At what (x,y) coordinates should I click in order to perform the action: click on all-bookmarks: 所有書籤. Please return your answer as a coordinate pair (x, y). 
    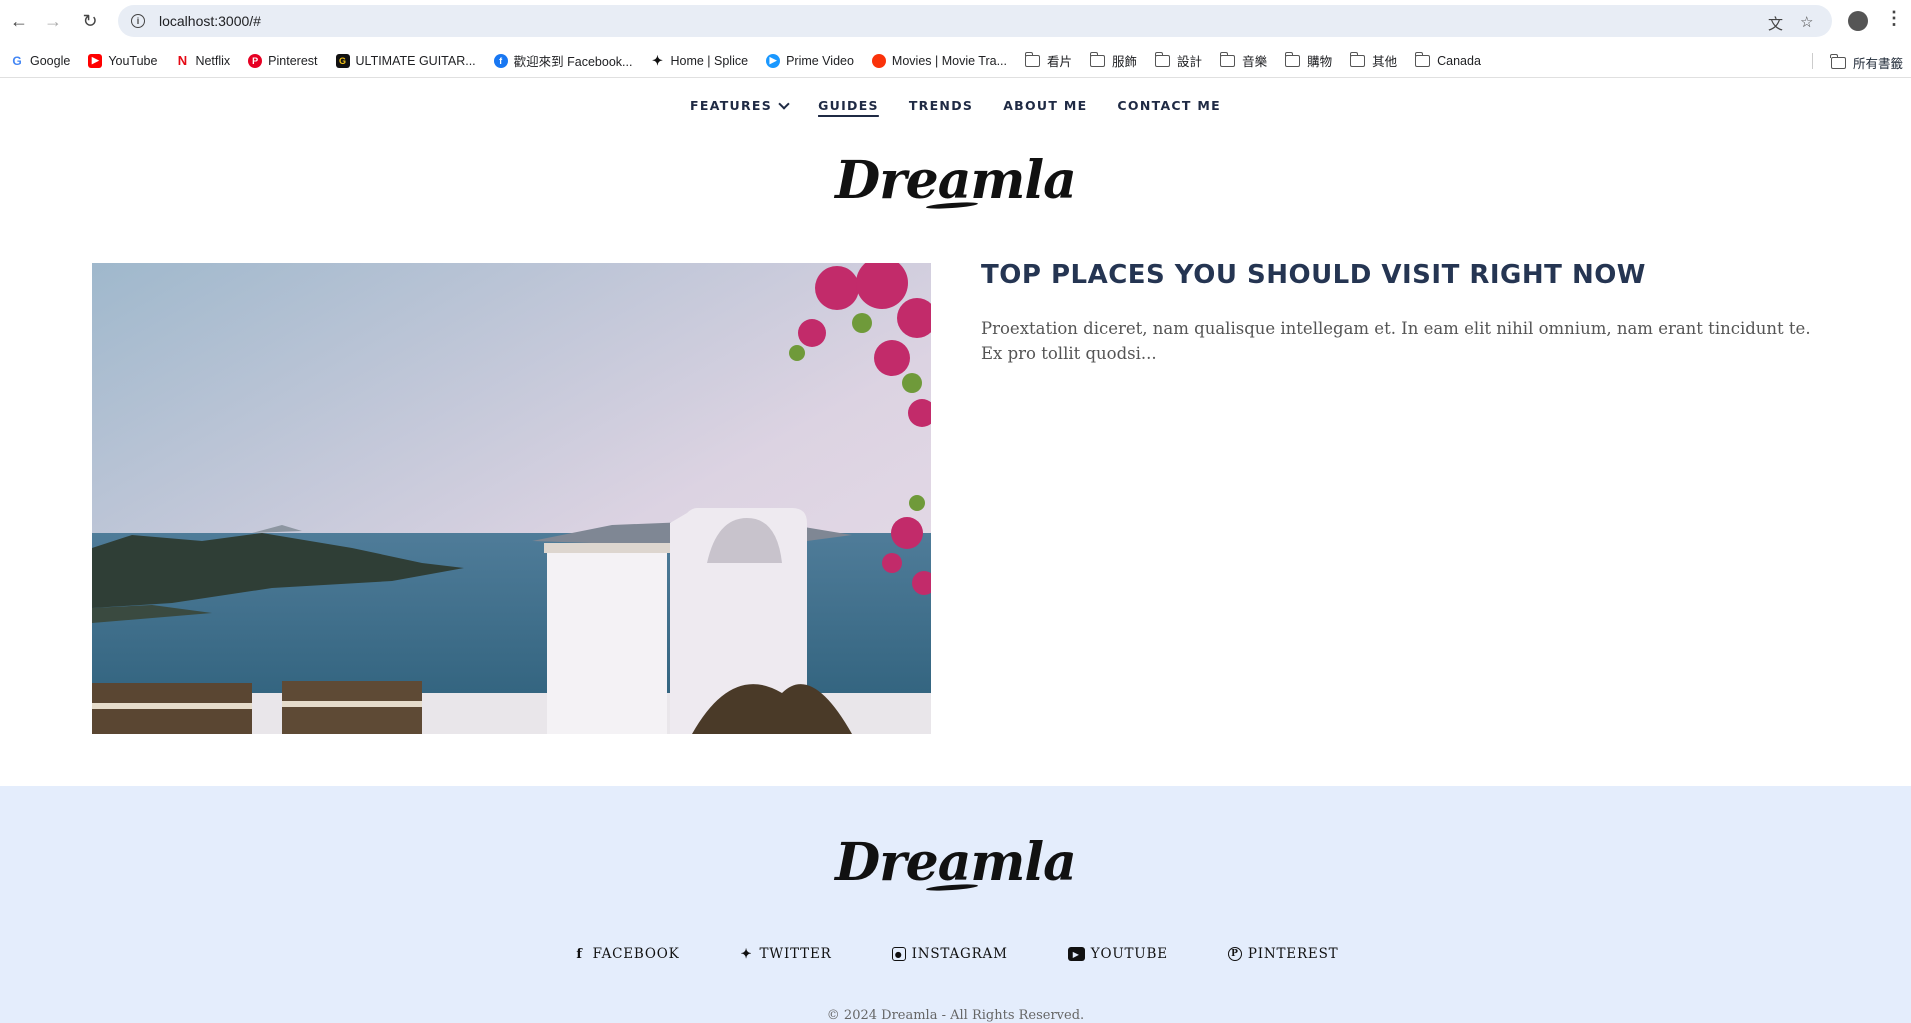
    Looking at the image, I should click on (1866, 62).